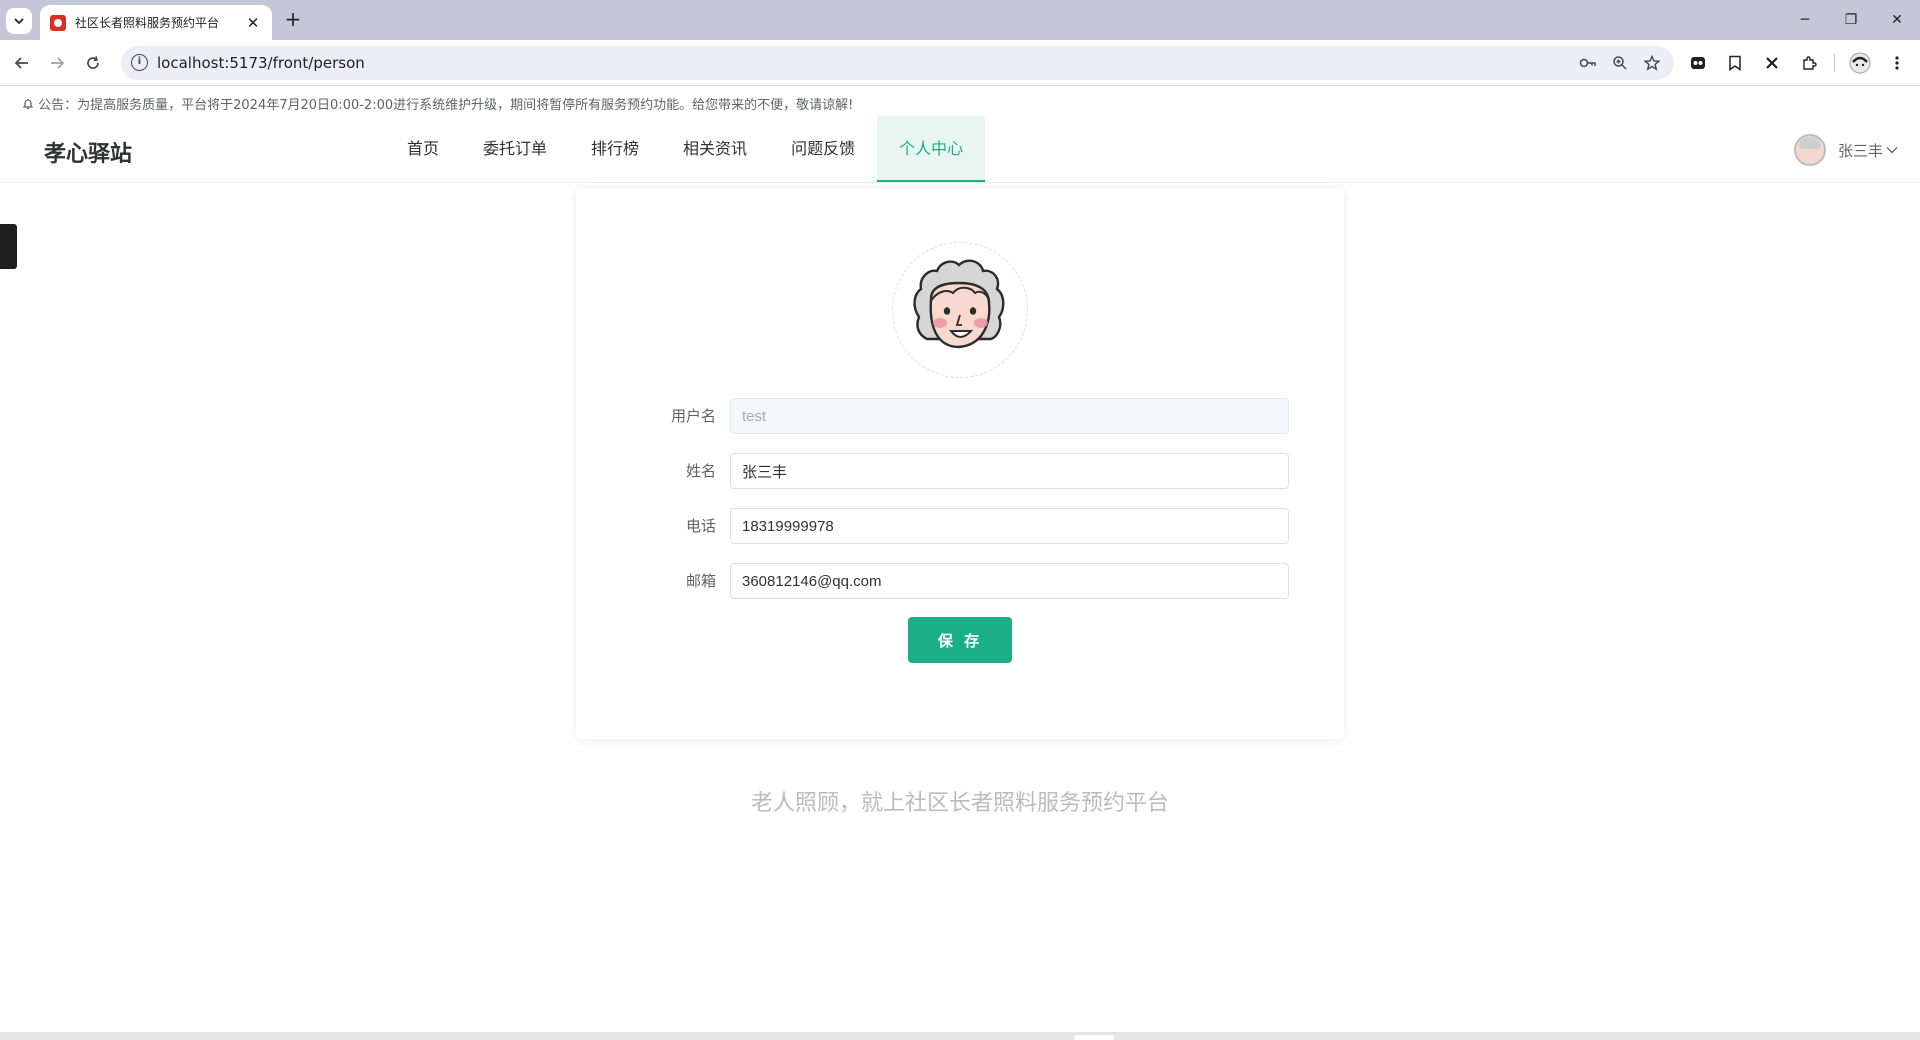 The height and width of the screenshot is (1040, 1920). Describe the element at coordinates (139, 62) in the screenshot. I see `site-info-icon: i` at that location.